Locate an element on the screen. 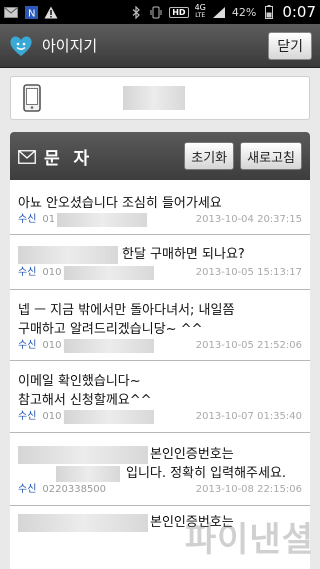  message-text: 아뇨 안오셨습니다 조심히 들어가세요 is located at coordinates (120, 203).